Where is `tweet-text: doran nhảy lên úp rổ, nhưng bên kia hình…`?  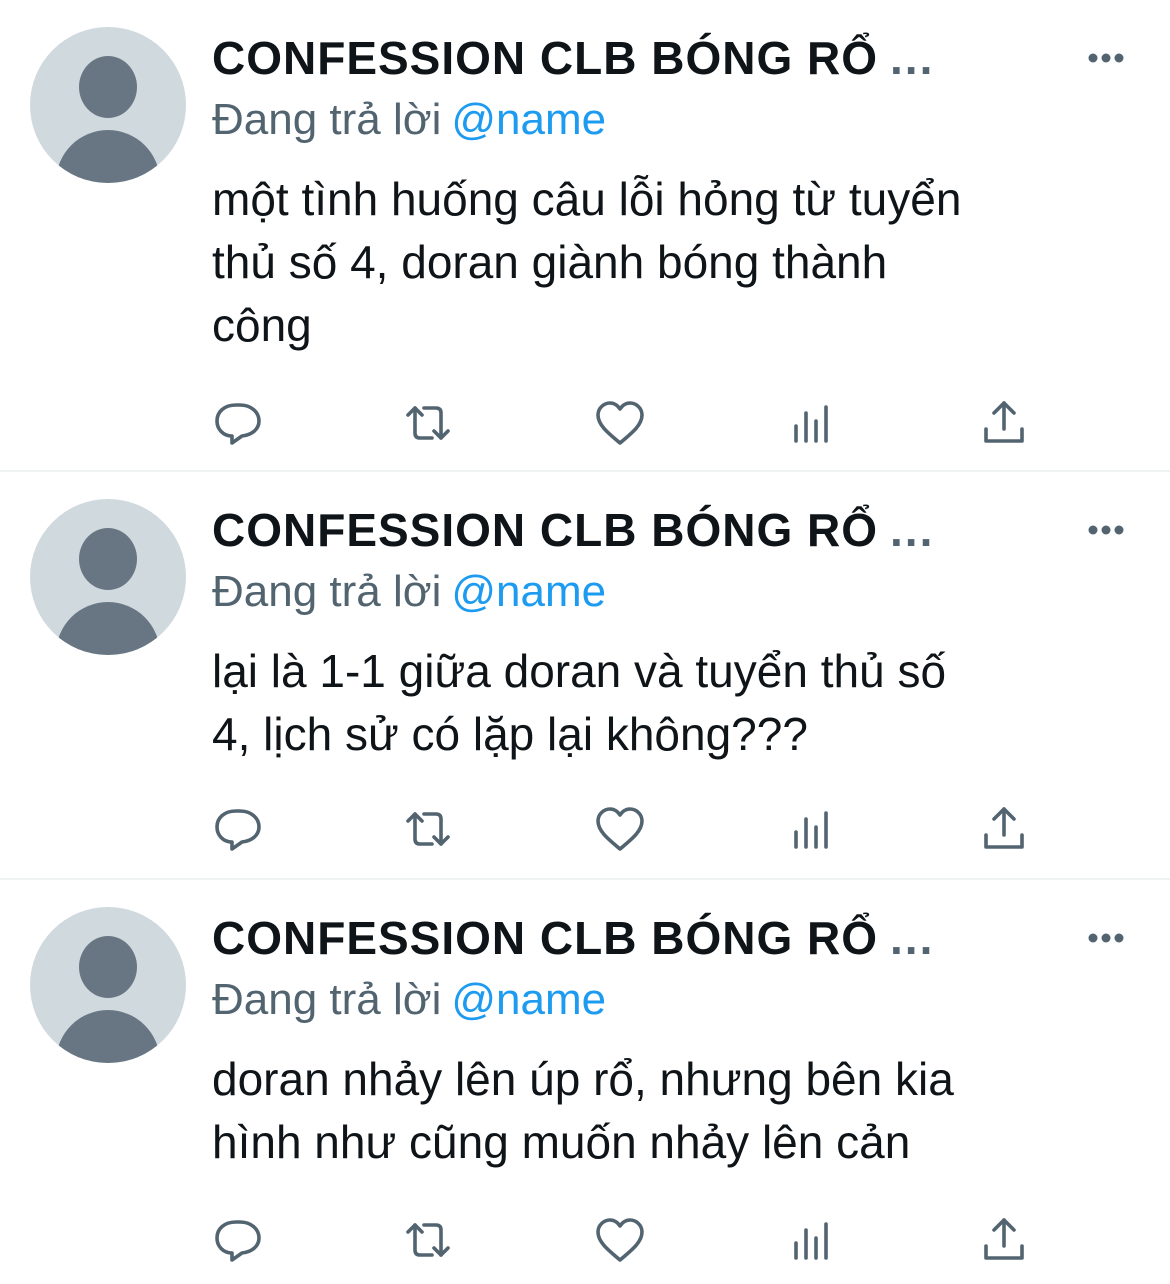 tweet-text: doran nhảy lên úp rổ, nhưng bên kia hình… is located at coordinates (583, 1110).